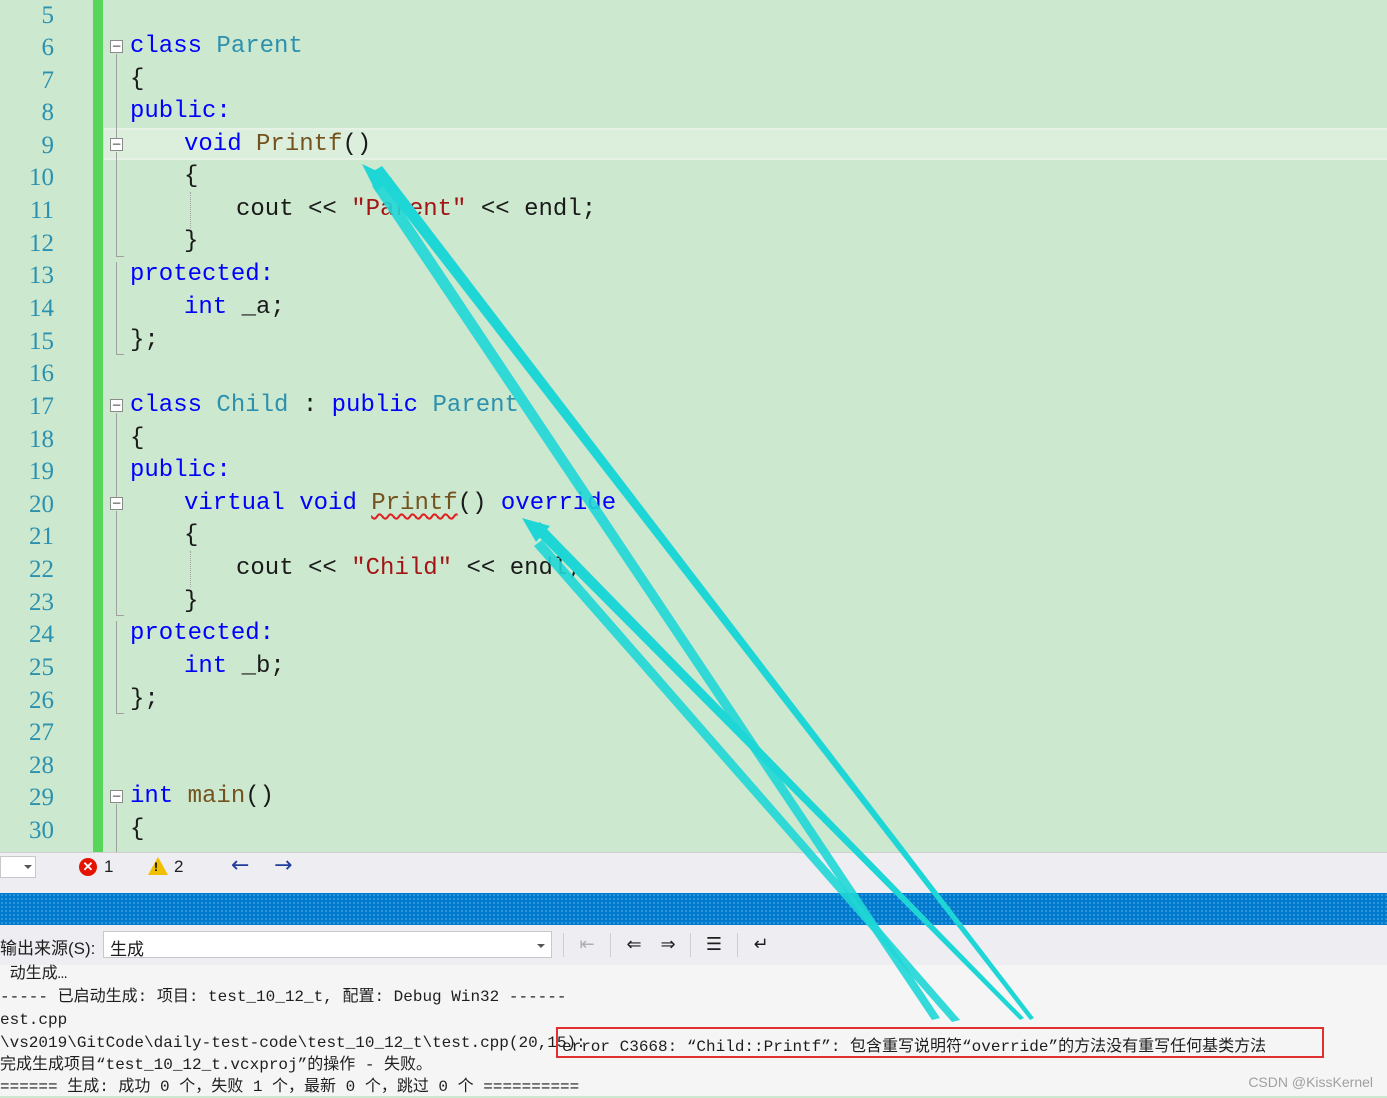  I want to click on change-tracking-bar, so click(98, 426).